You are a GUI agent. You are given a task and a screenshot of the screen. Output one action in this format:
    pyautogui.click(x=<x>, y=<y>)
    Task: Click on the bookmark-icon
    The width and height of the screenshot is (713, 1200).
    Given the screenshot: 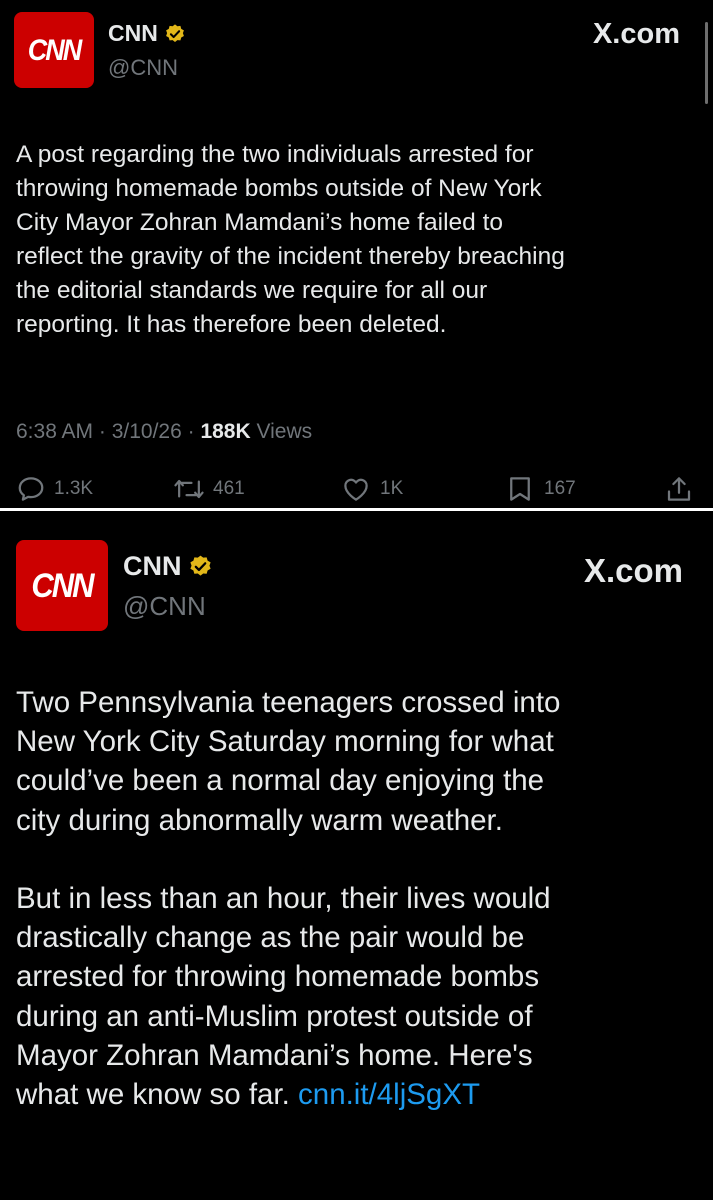 What is the action you would take?
    pyautogui.click(x=520, y=489)
    